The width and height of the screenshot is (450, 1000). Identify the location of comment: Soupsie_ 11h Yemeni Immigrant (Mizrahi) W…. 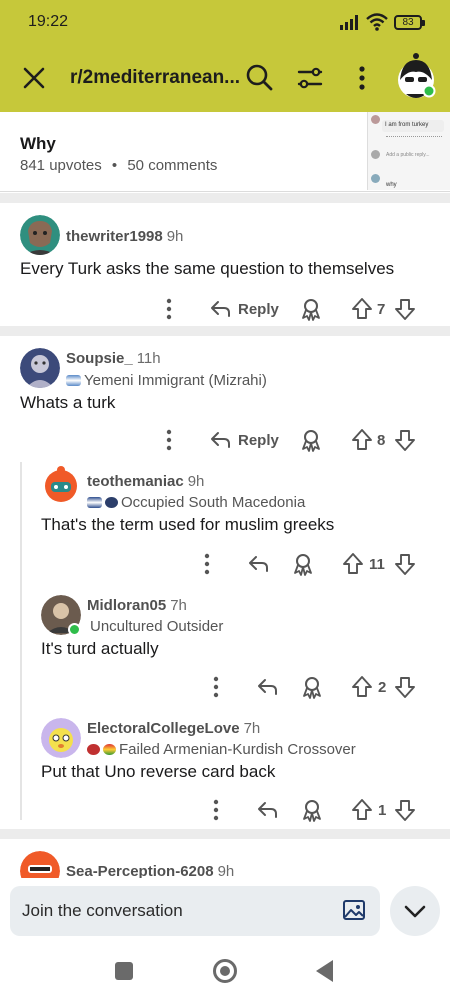
(225, 396).